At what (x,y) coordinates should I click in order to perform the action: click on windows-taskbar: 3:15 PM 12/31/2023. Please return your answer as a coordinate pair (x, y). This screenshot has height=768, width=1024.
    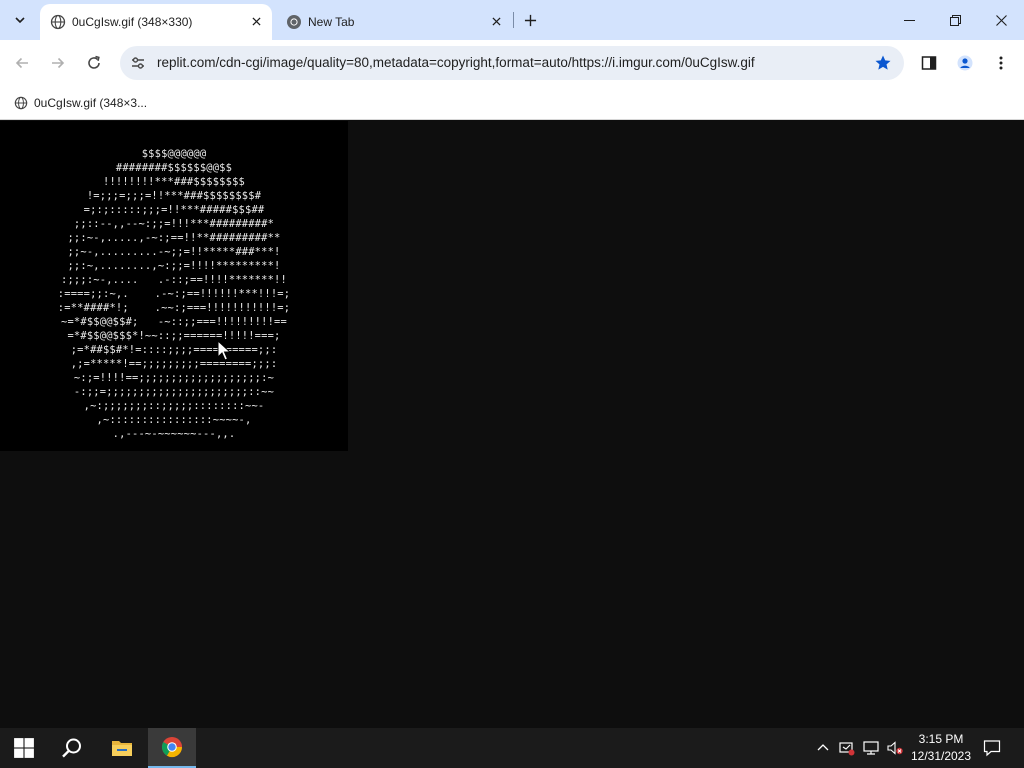
    Looking at the image, I should click on (512, 748).